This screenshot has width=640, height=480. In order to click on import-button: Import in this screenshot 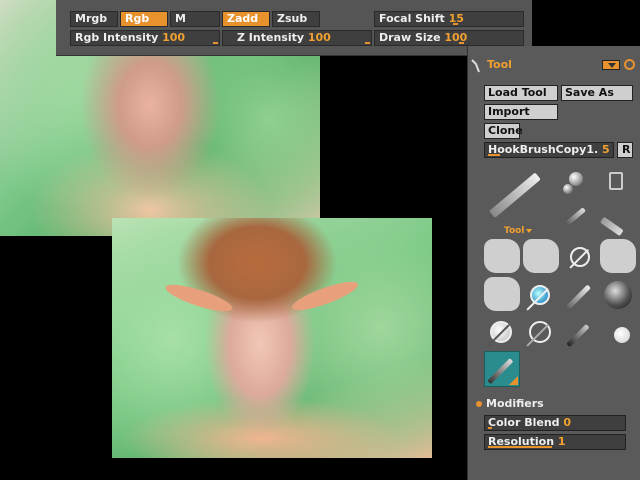, I will do `click(521, 112)`.